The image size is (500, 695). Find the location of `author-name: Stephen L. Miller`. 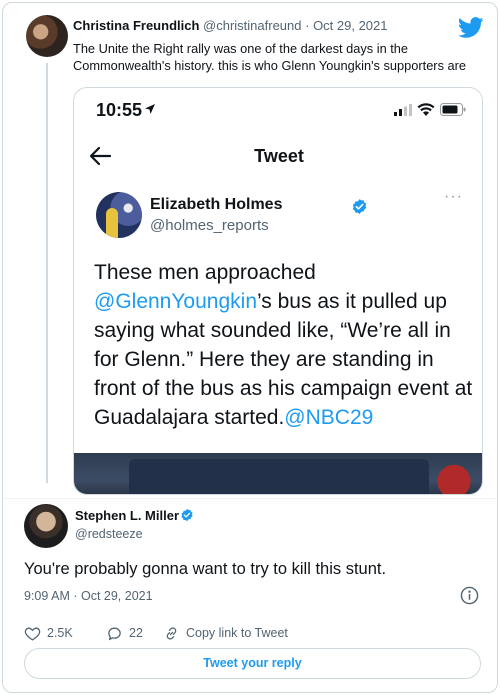

author-name: Stephen L. Miller is located at coordinates (127, 515).